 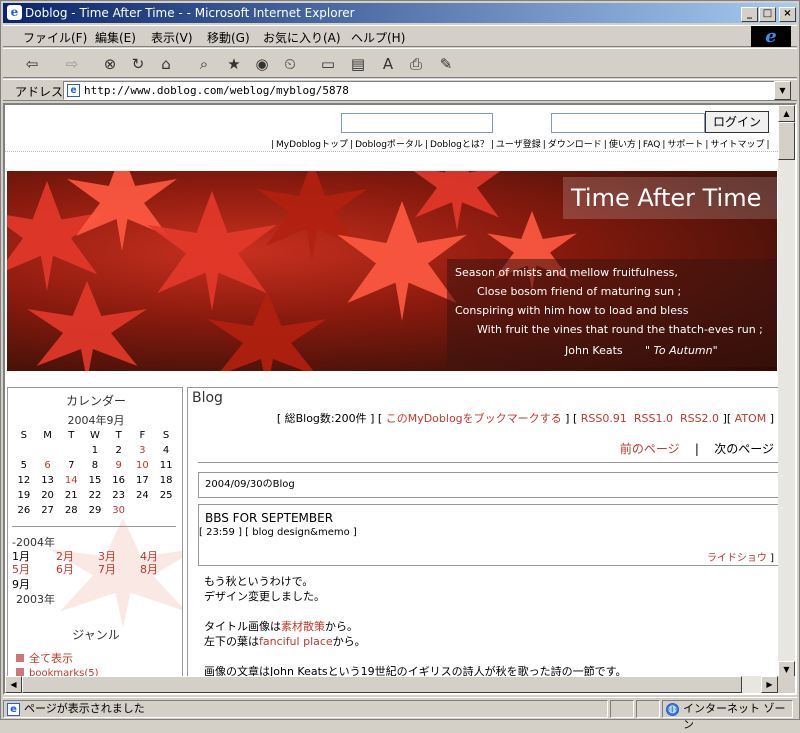 What do you see at coordinates (72, 64) in the screenshot?
I see `forward-icon: ⇨` at bounding box center [72, 64].